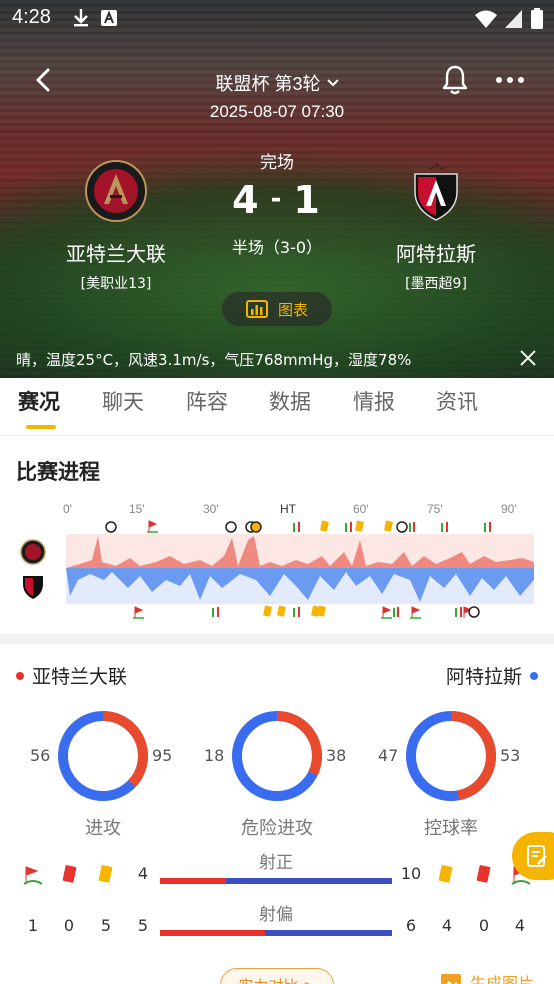 This screenshot has width=554, height=984. I want to click on close-icon, so click(528, 358).